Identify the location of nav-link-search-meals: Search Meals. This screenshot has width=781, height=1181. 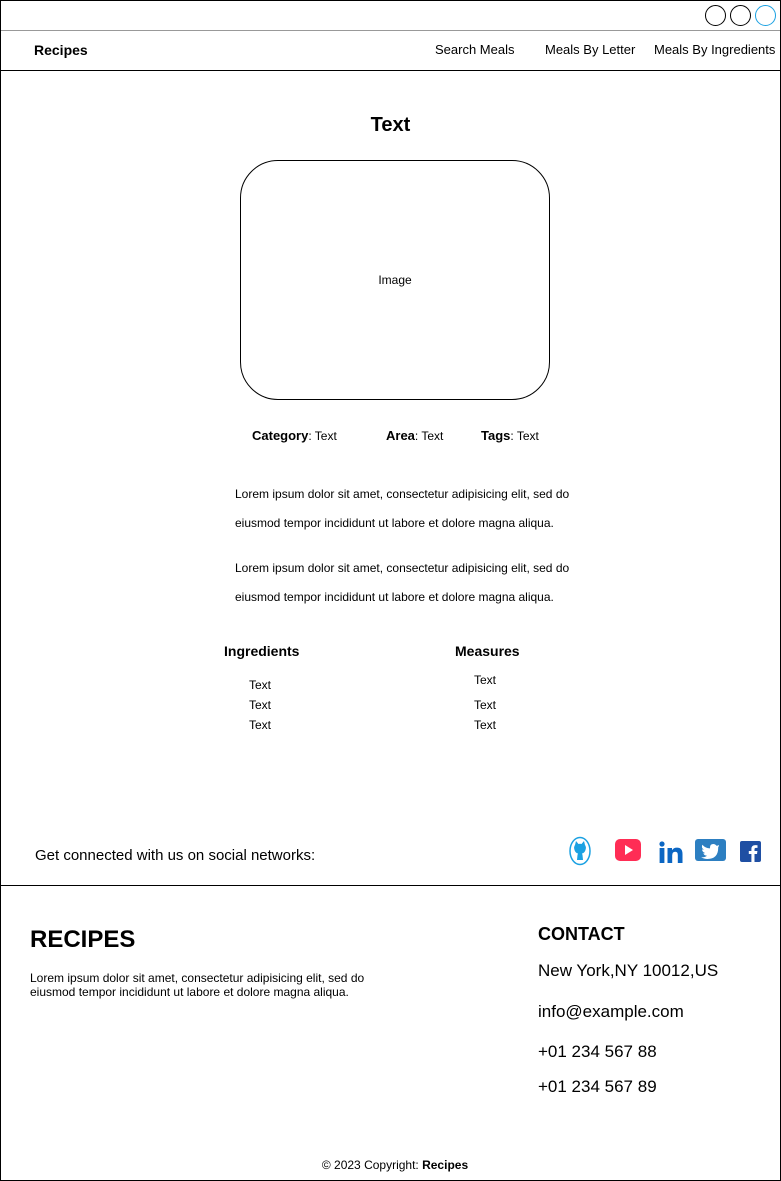
(474, 49).